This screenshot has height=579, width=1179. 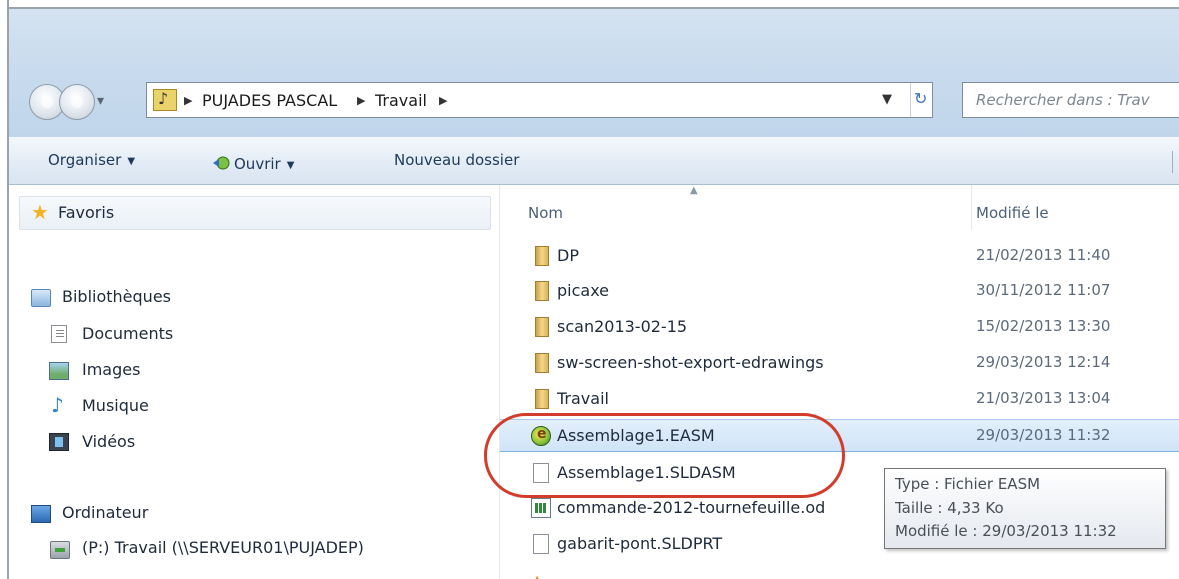 I want to click on file-row: DP 21/02/2013 11:40, so click(x=839, y=255).